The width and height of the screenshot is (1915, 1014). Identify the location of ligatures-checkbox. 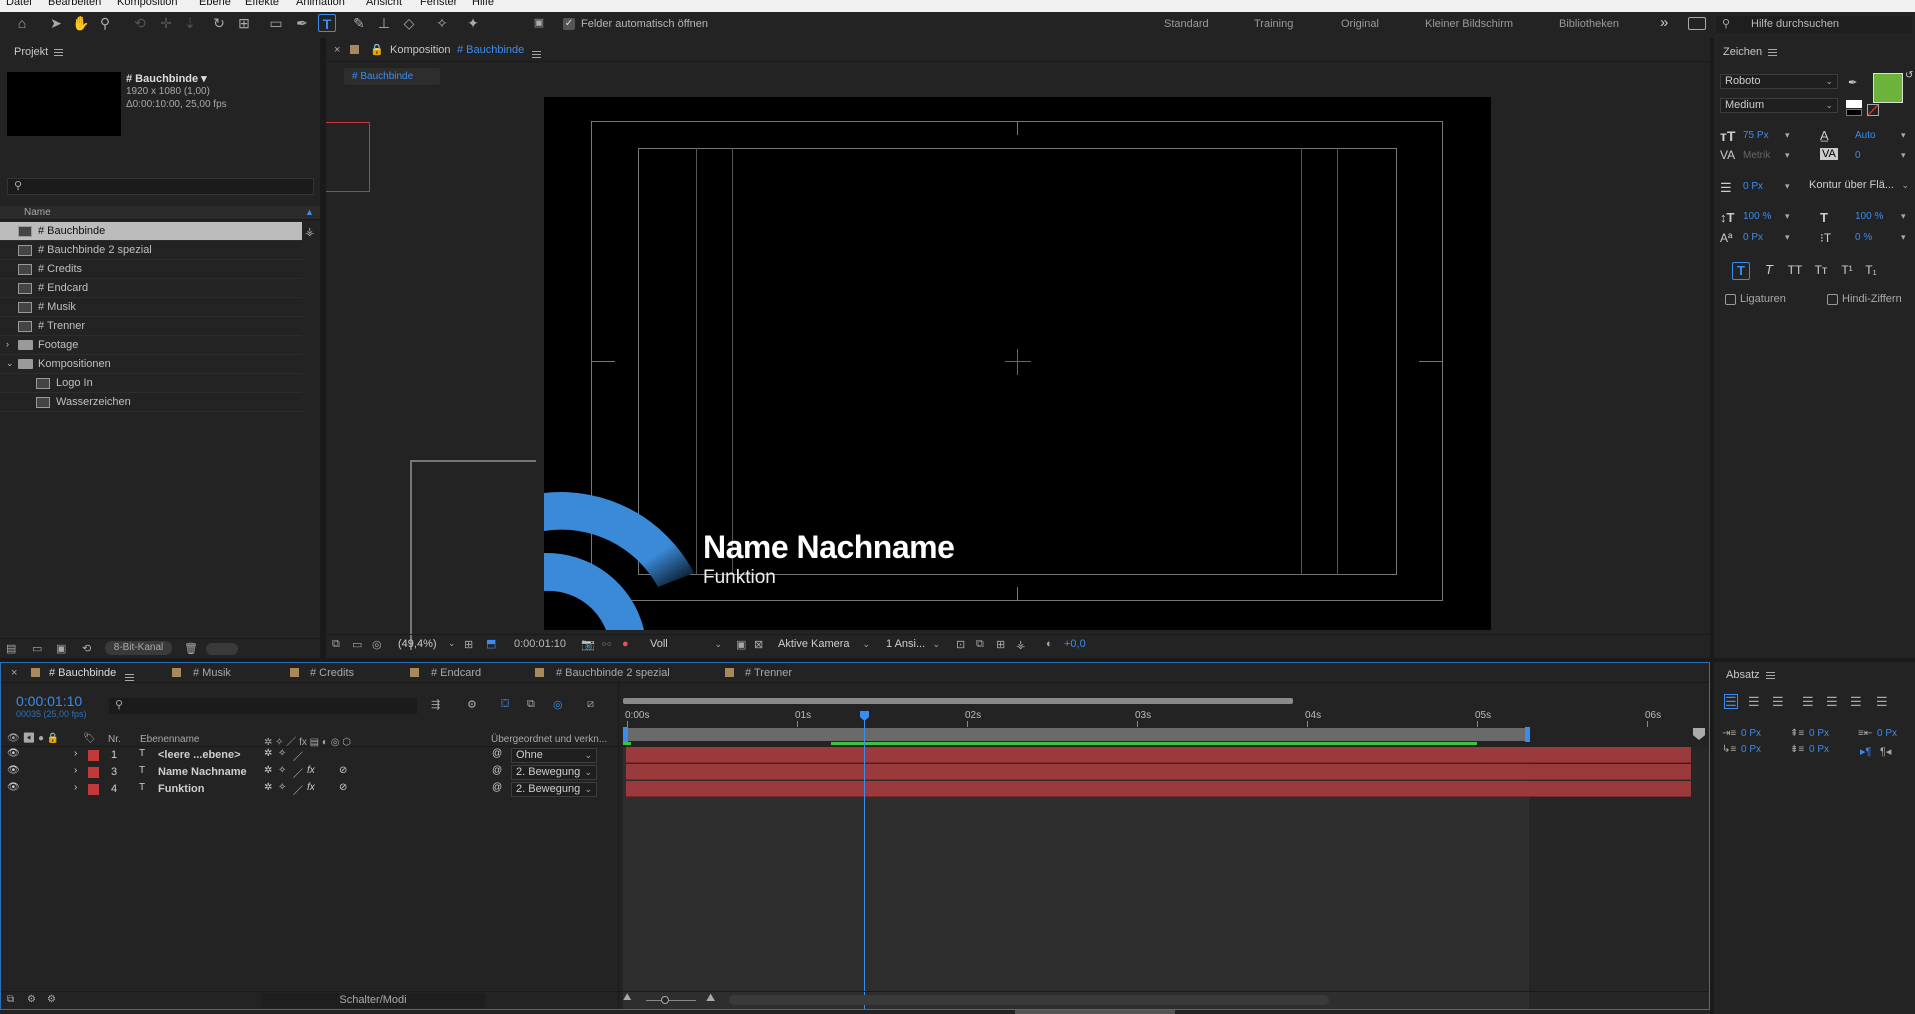
(1730, 299).